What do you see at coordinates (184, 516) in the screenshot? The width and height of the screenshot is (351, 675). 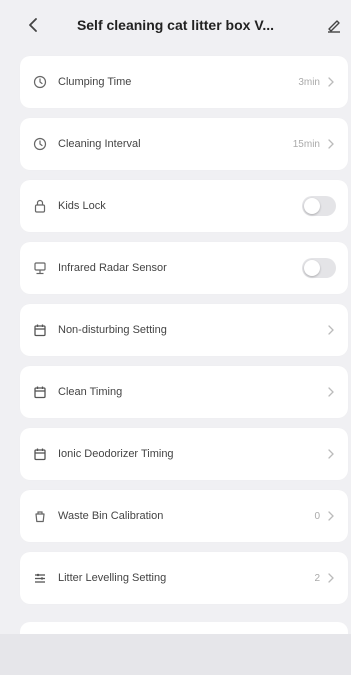 I see `setting-waste-bin-calibration: Waste Bin Calibration 0` at bounding box center [184, 516].